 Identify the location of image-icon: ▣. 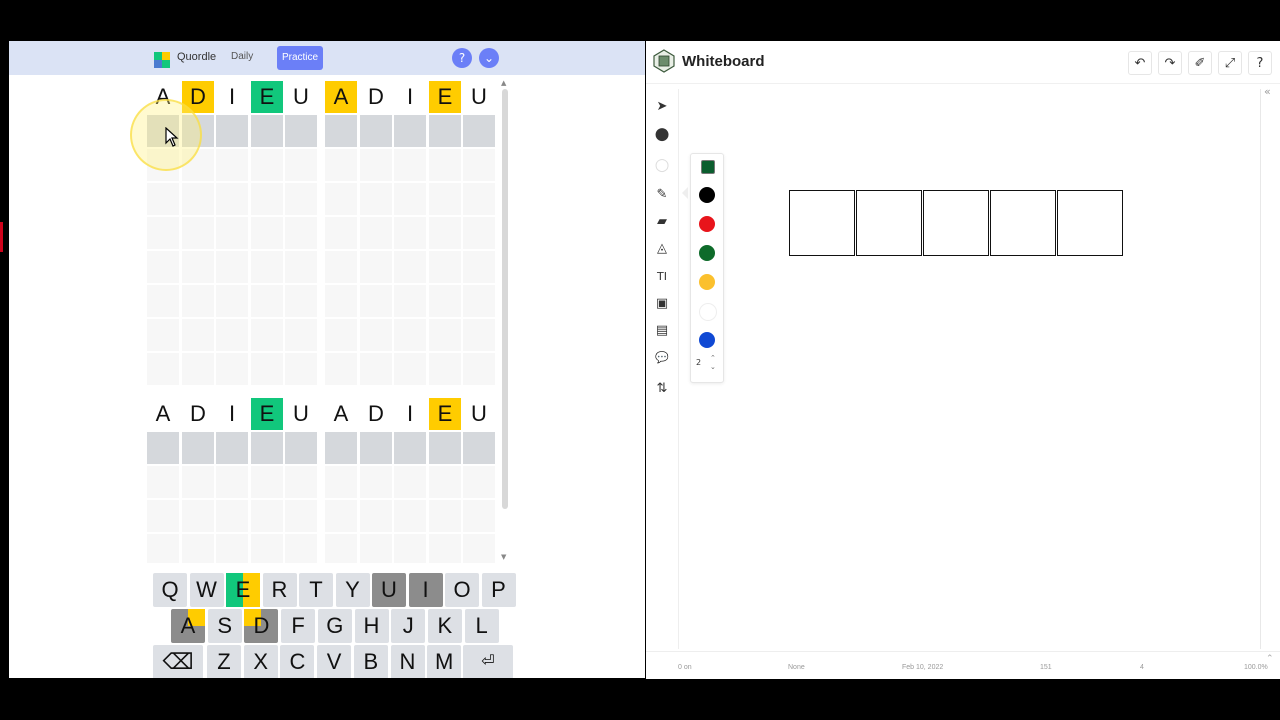
(662, 304).